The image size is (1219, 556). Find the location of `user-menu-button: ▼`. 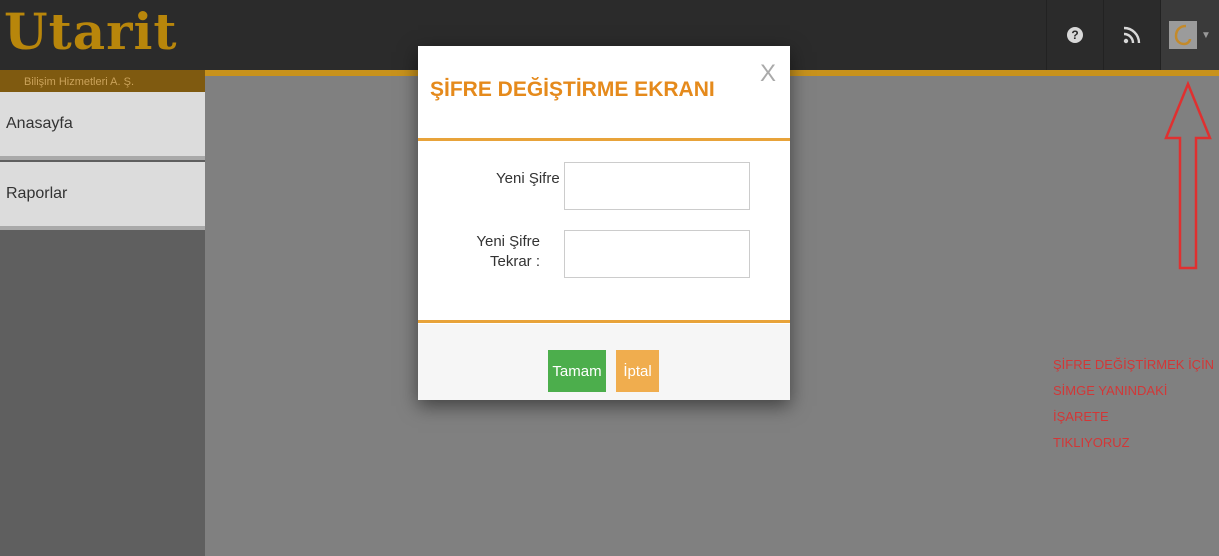

user-menu-button: ▼ is located at coordinates (1189, 35).